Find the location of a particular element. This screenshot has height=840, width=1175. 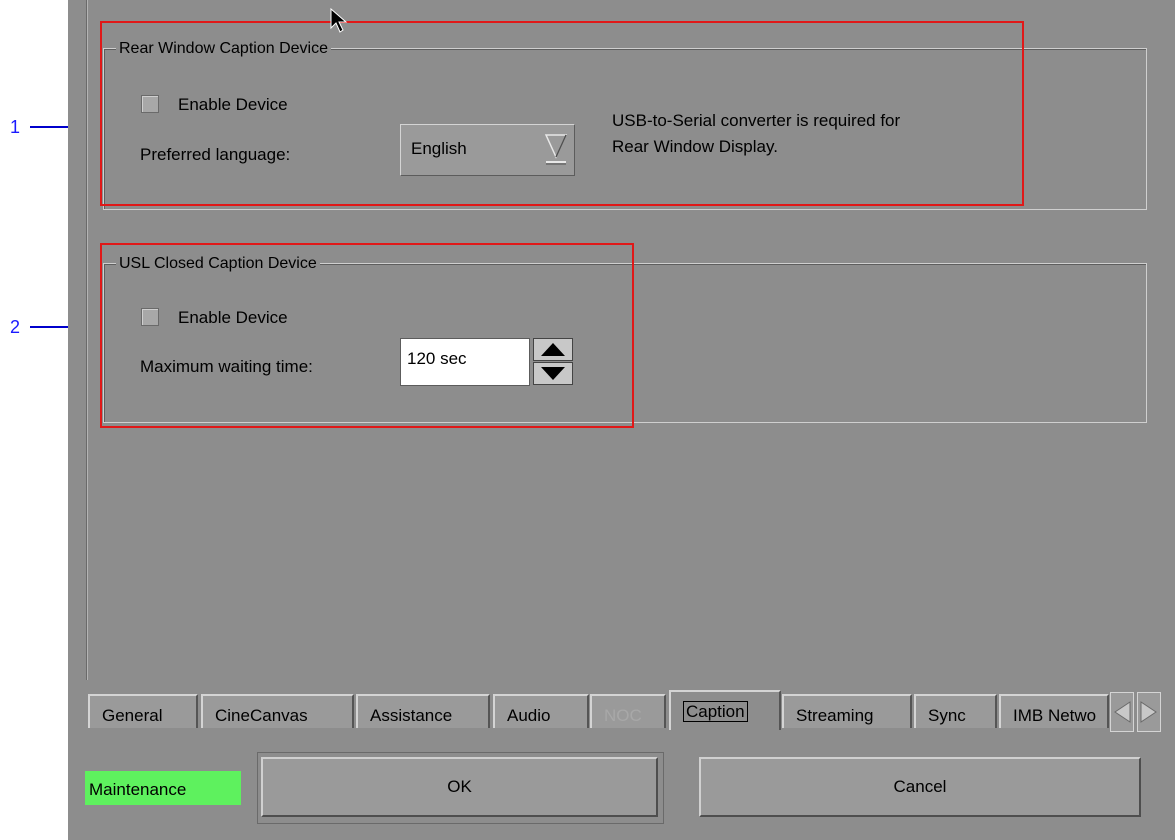

tab-label: Assistance is located at coordinates (411, 715).